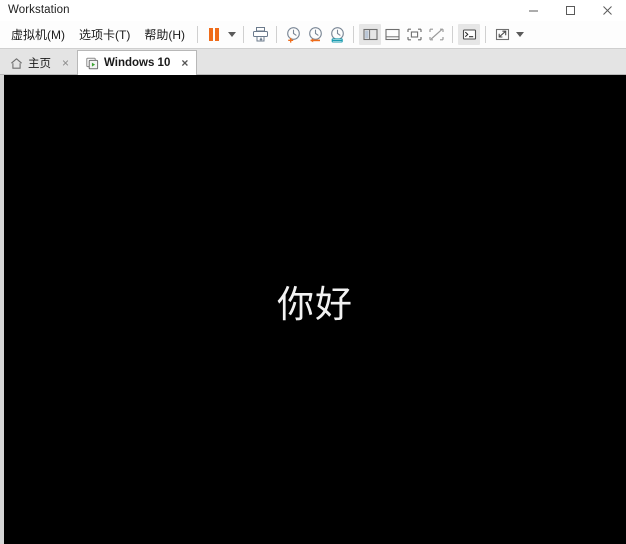 This screenshot has width=626, height=544. I want to click on tab-home-label: 主页, so click(39, 63).